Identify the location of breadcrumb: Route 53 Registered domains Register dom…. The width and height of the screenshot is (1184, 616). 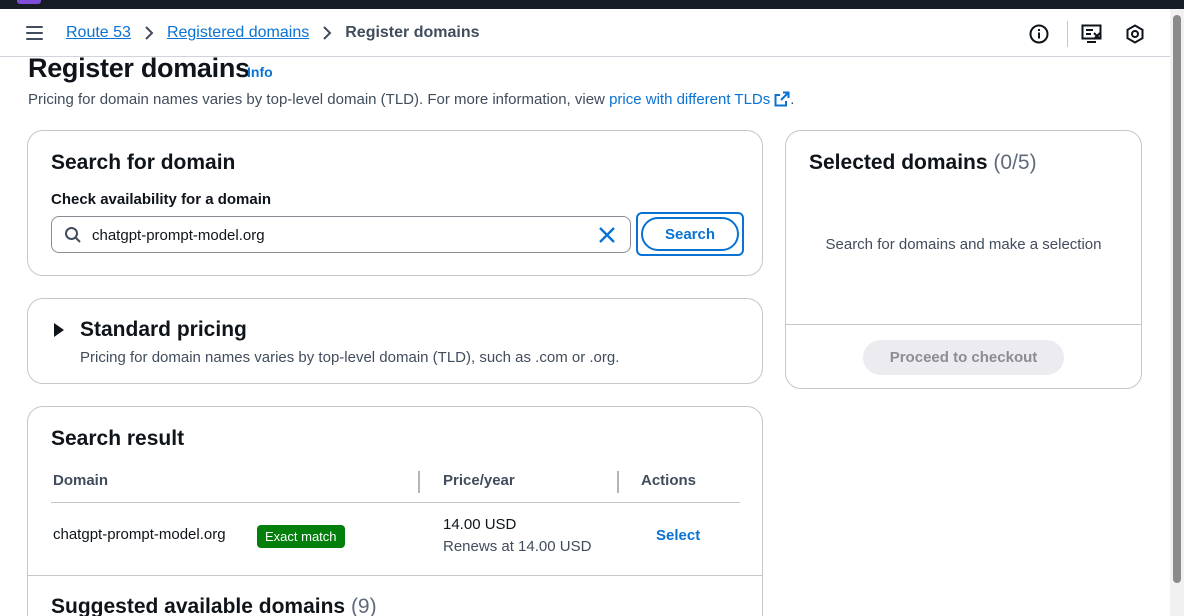
(273, 33).